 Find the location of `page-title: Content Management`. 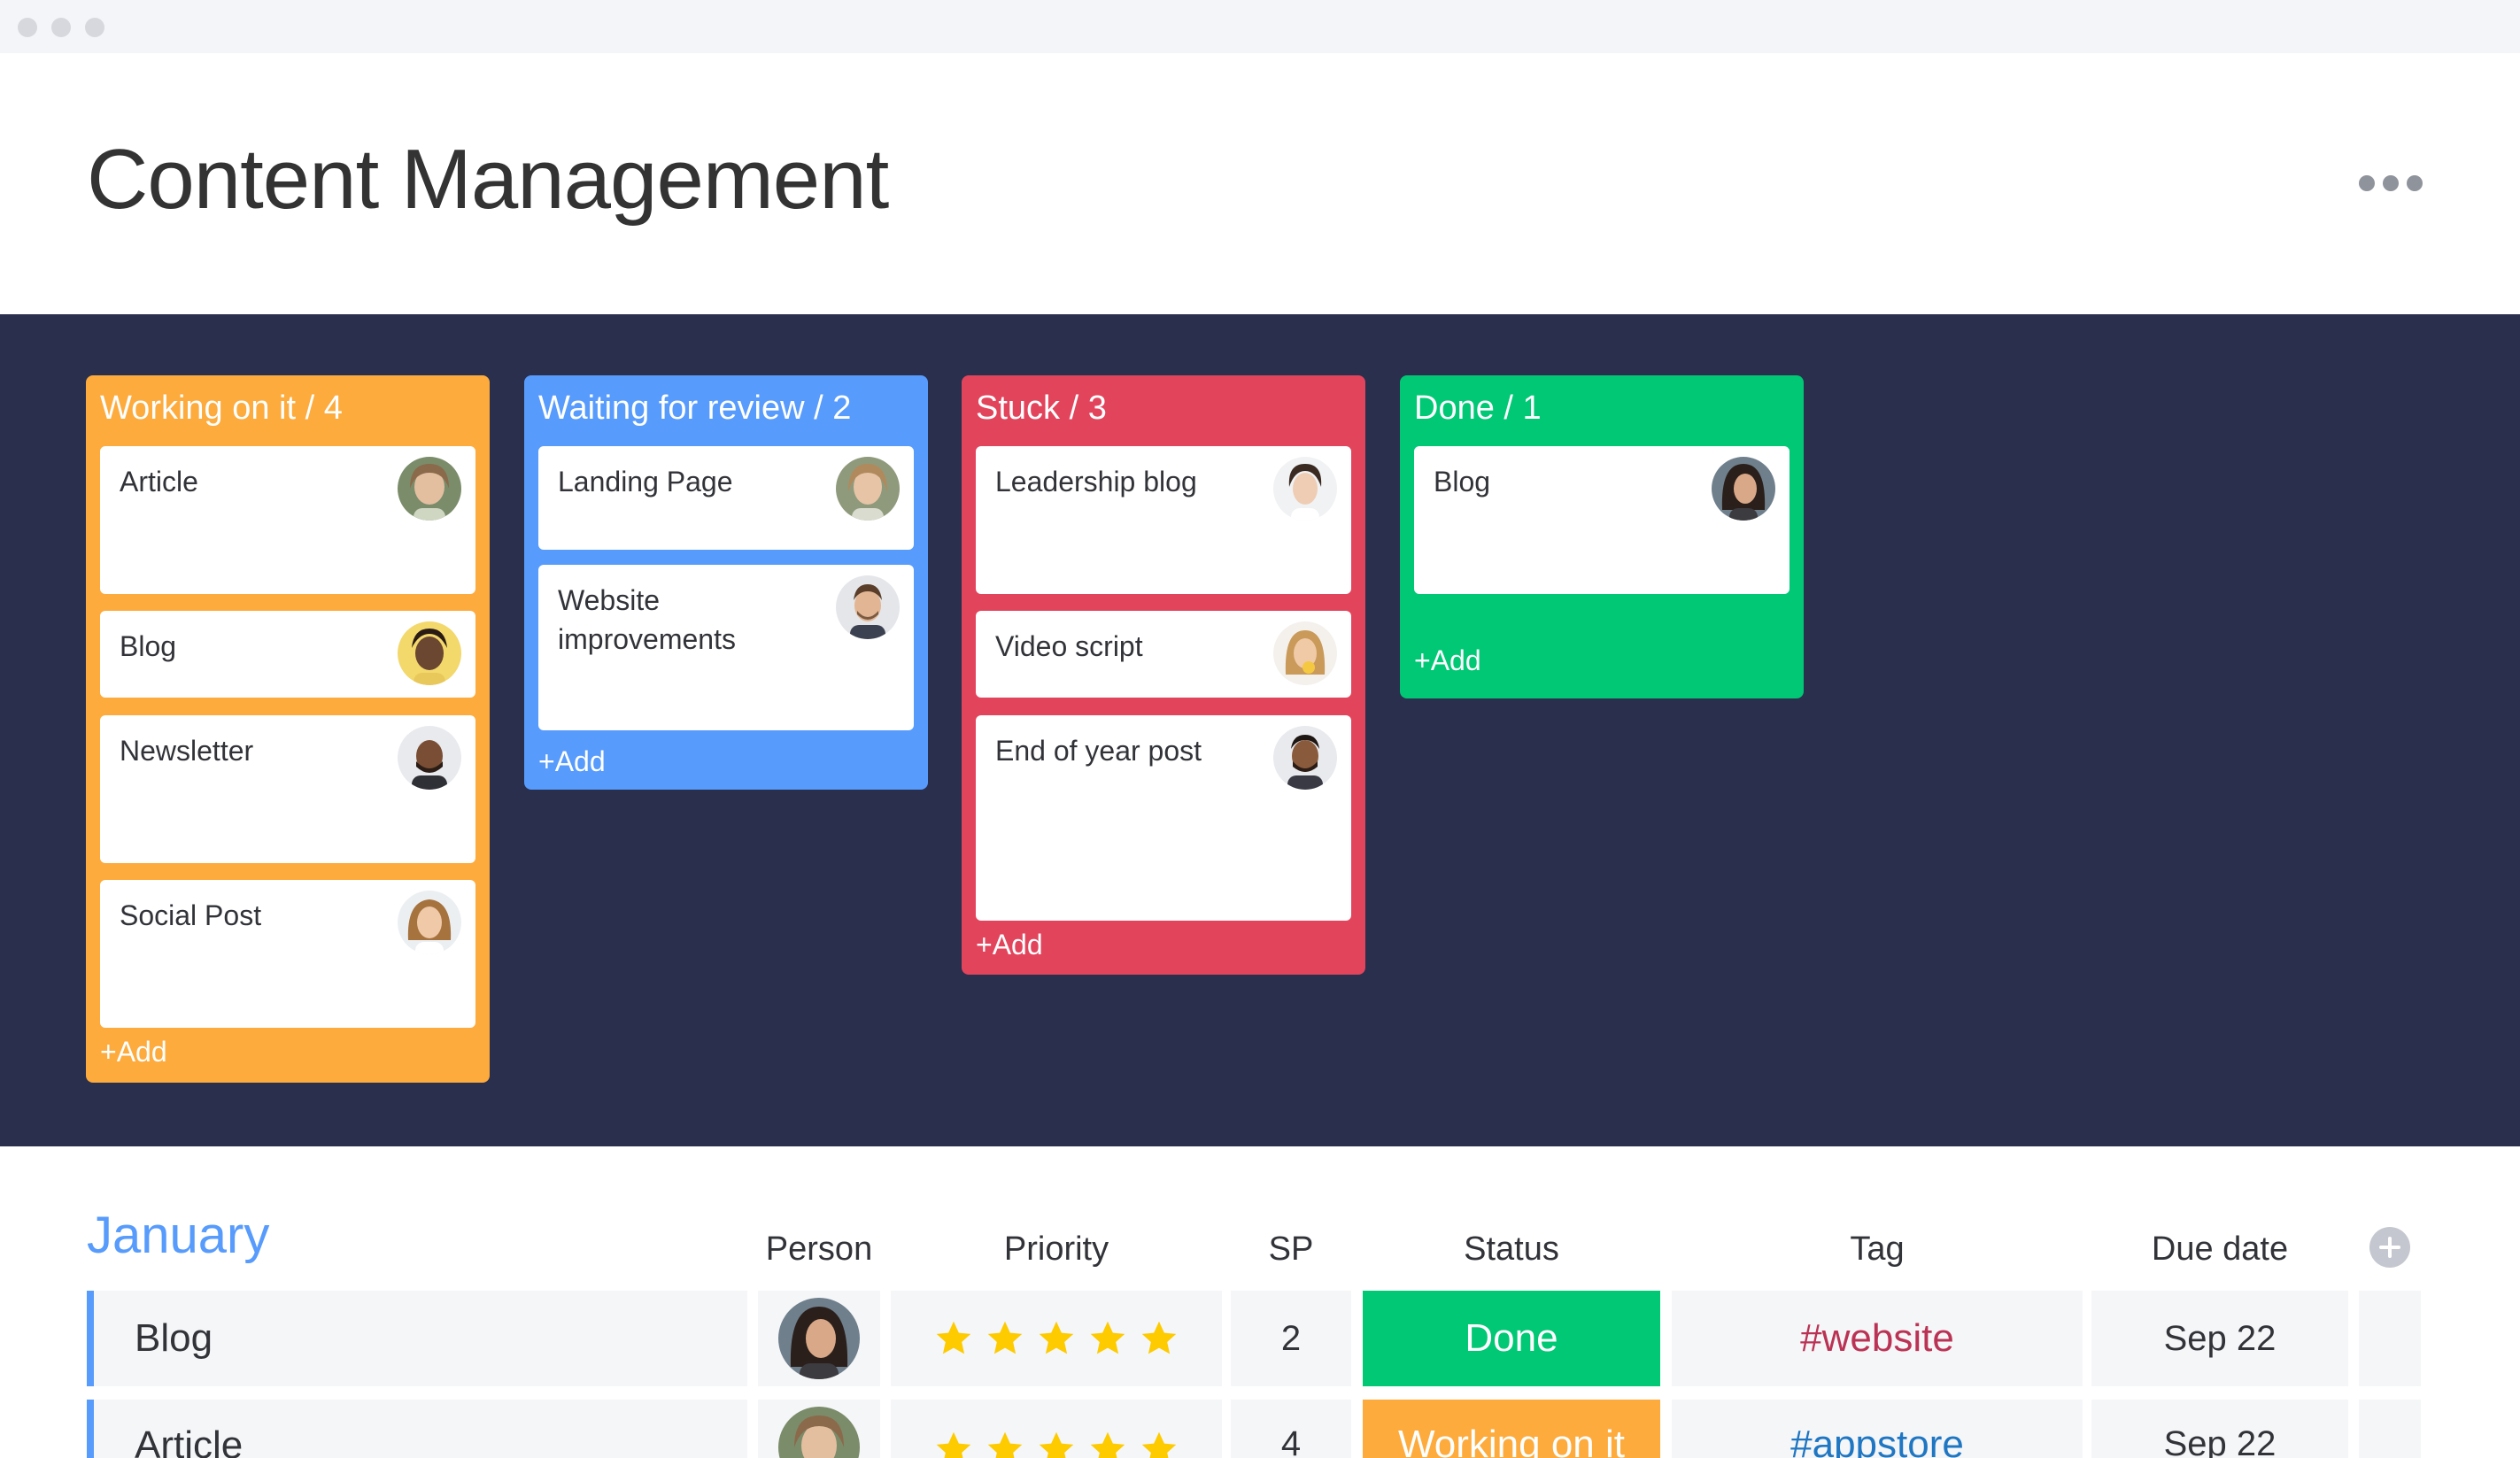

page-title: Content Management is located at coordinates (488, 179).